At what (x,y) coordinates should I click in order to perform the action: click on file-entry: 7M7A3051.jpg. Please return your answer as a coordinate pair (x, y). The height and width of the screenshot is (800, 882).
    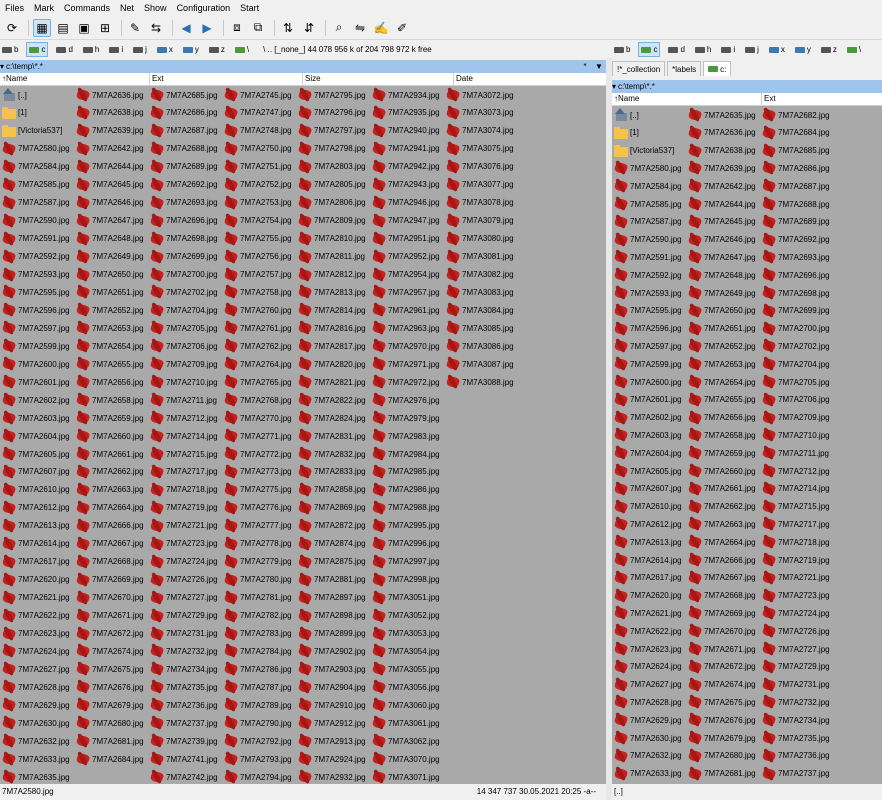
    Looking at the image, I should click on (406, 598).